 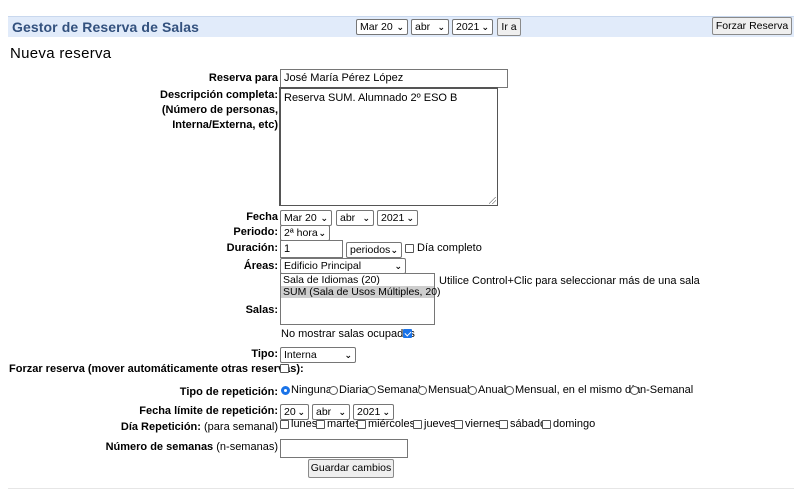 I want to click on force-checkbox, so click(x=284, y=368).